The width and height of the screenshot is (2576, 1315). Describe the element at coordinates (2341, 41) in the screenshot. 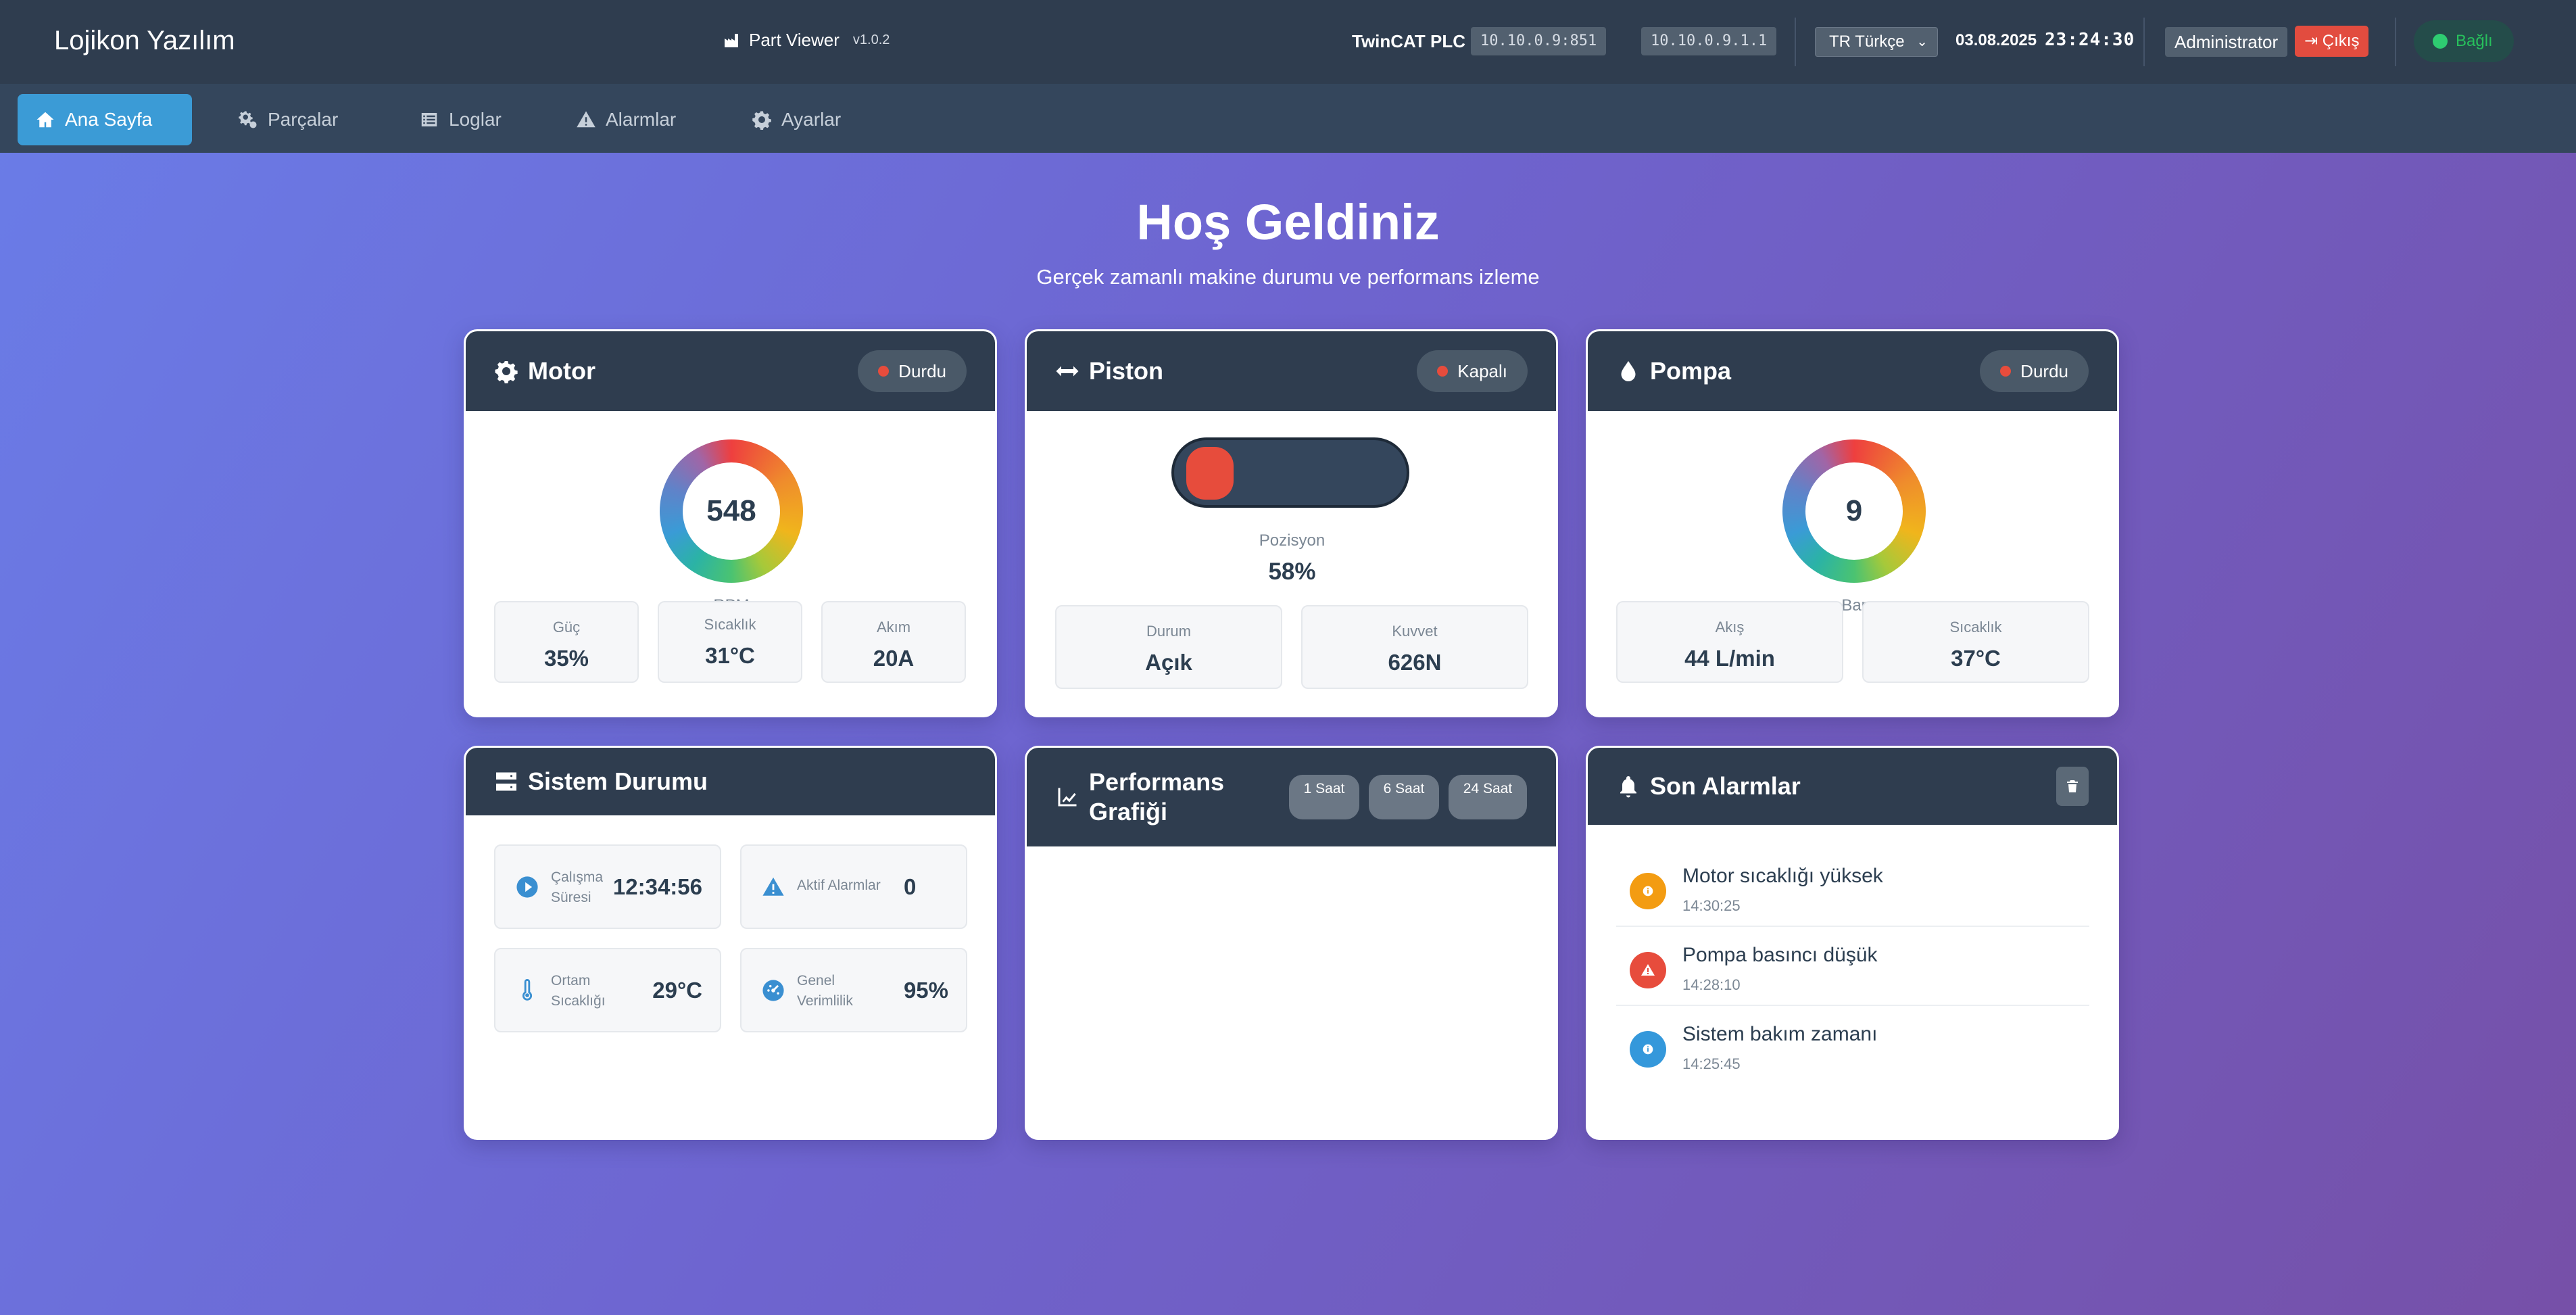

I see `logout-label: Çıkış` at that location.